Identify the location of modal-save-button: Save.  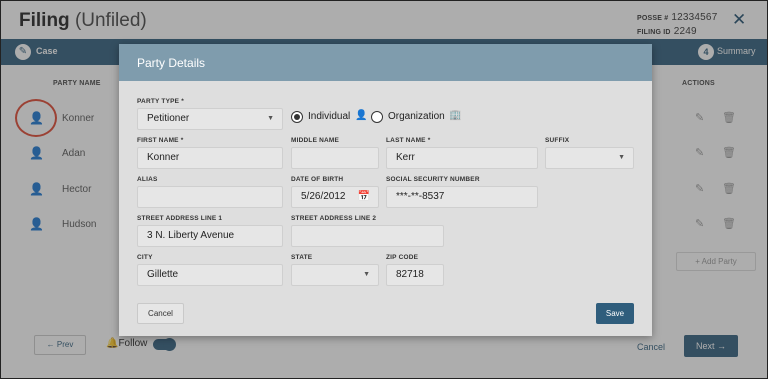
(615, 313).